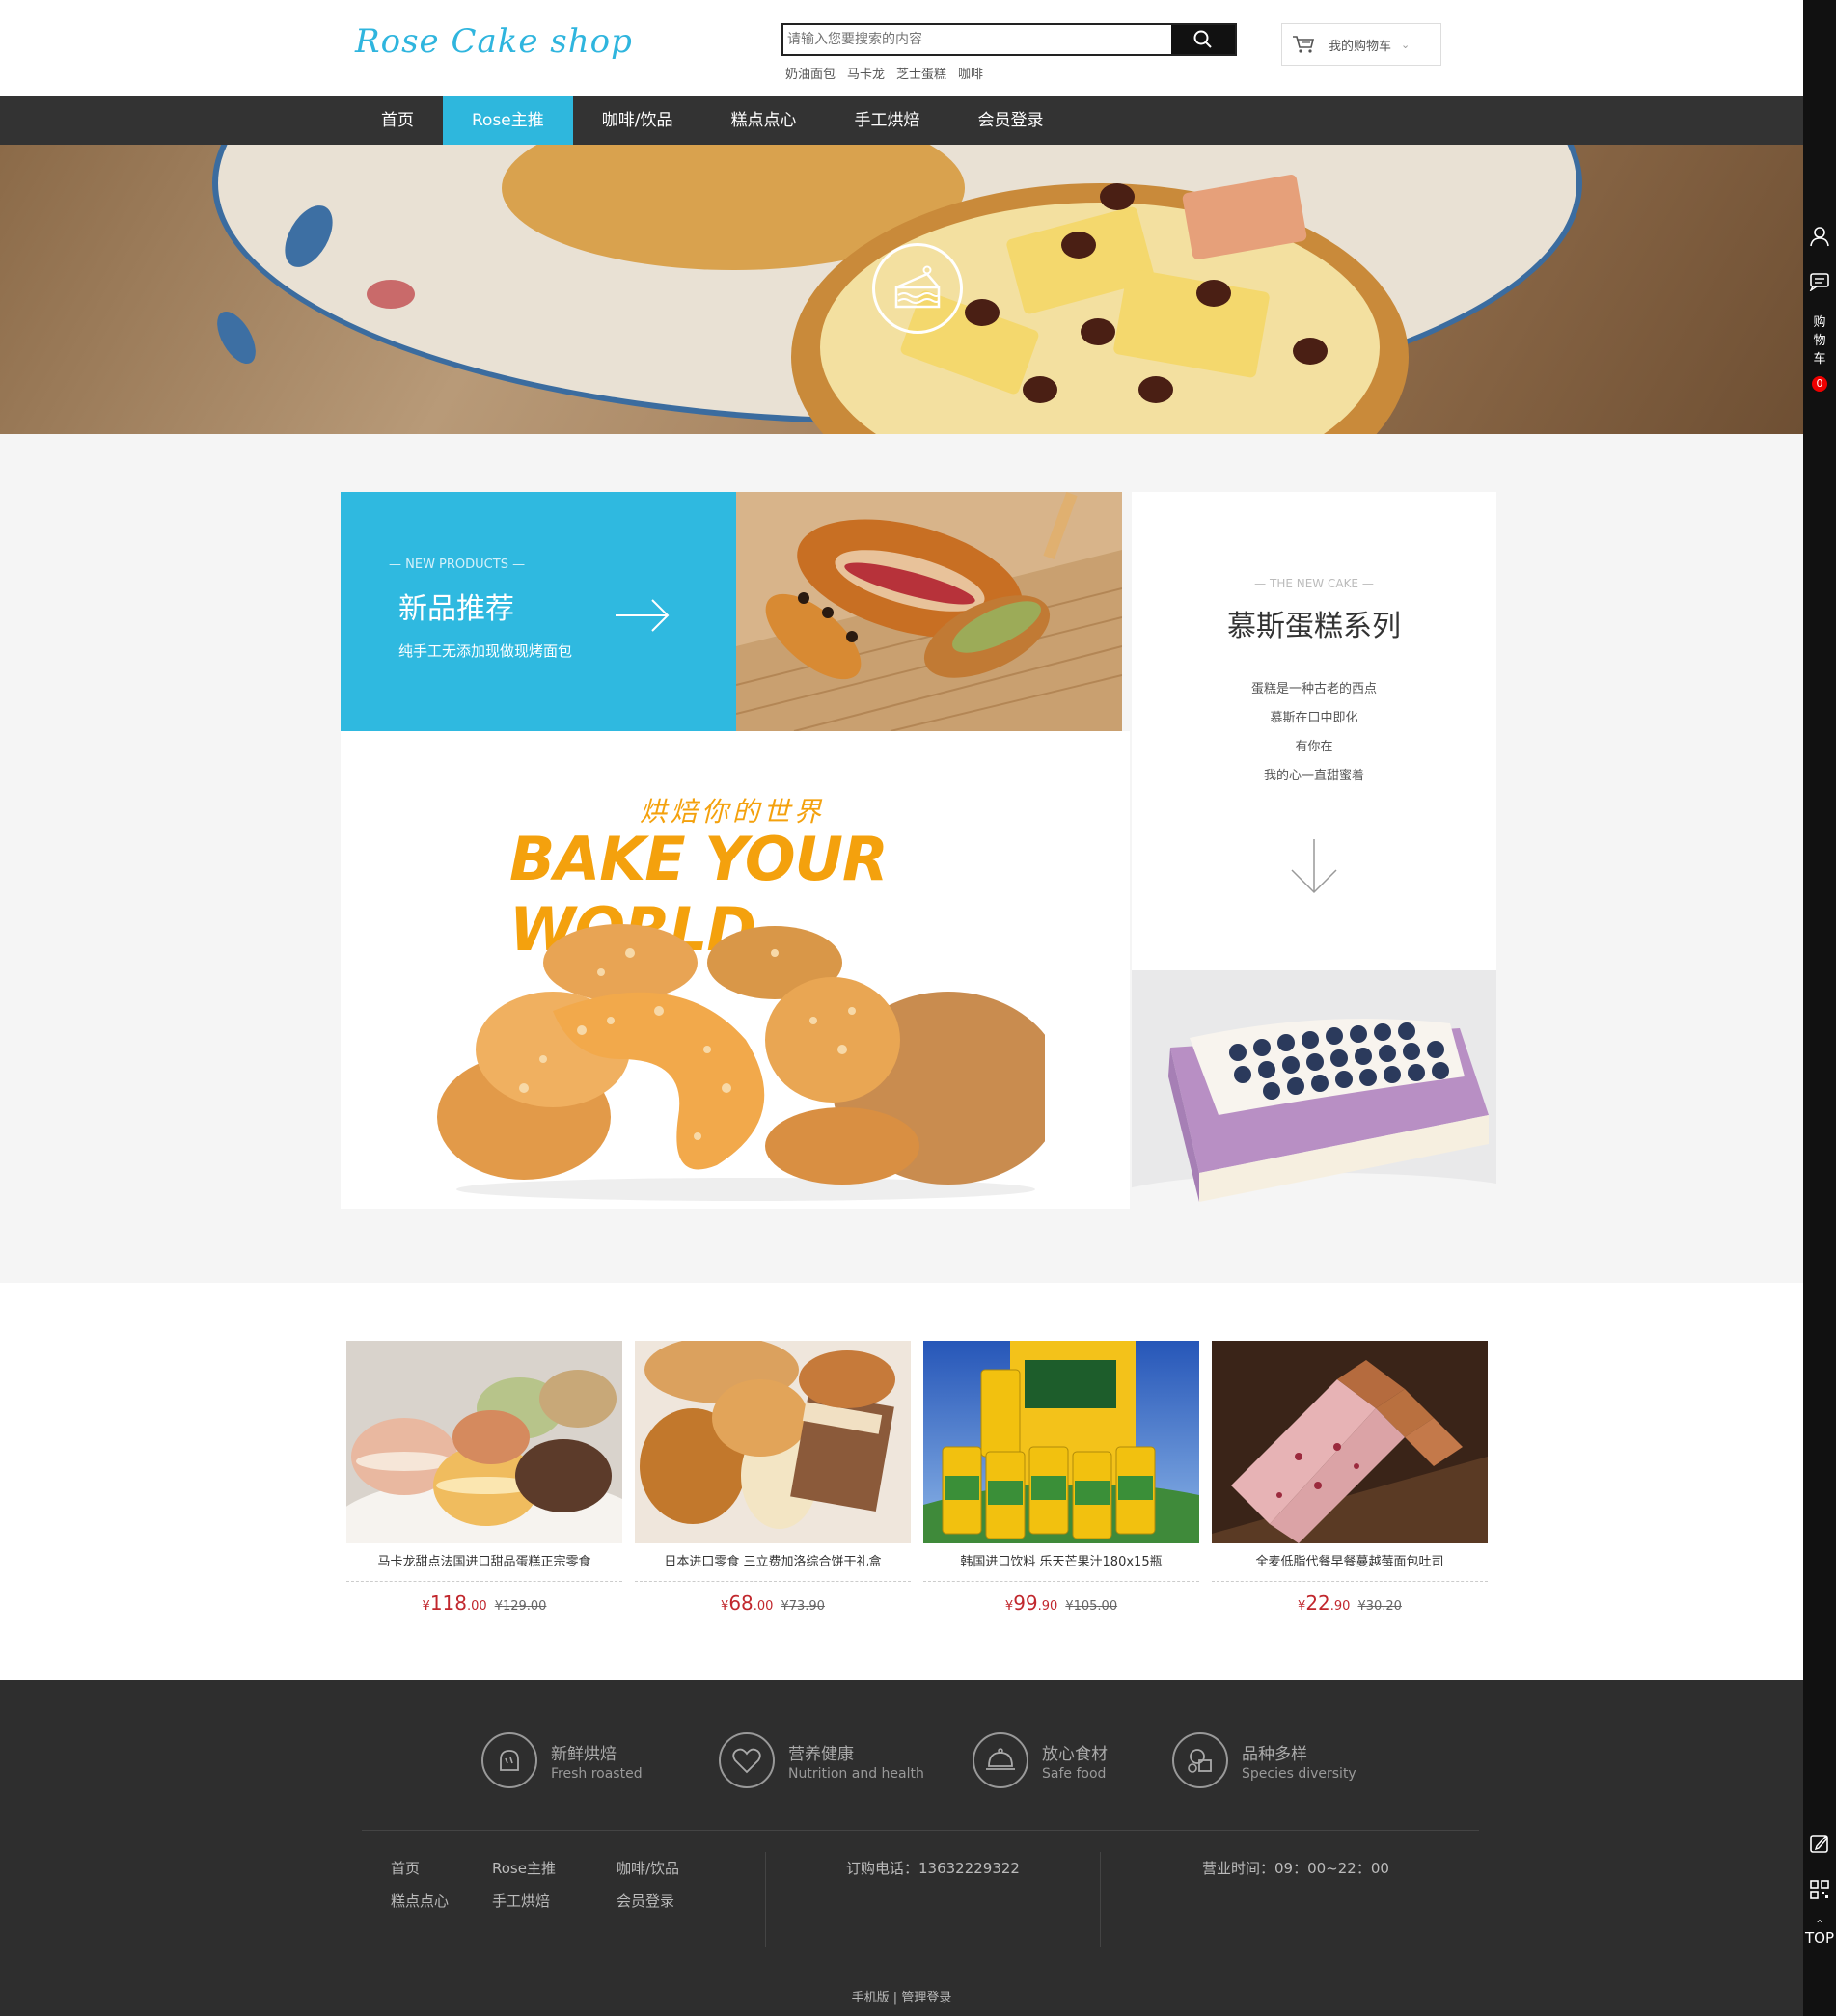 This screenshot has width=1836, height=2016. What do you see at coordinates (1406, 45) in the screenshot?
I see `chevron-down-icon: ⌄` at bounding box center [1406, 45].